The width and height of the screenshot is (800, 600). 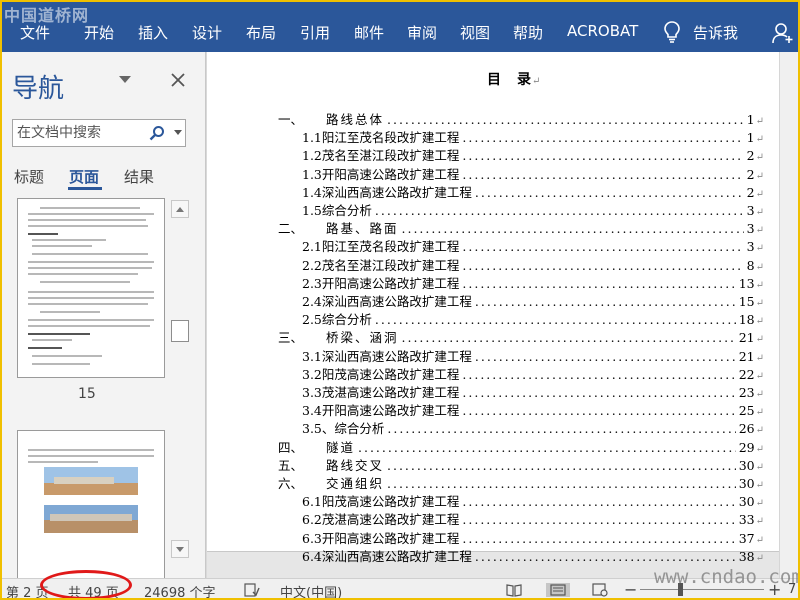 I want to click on toc-section-entry: 2.1阳江至茂名段改扩建工程 3↵, so click(x=533, y=245).